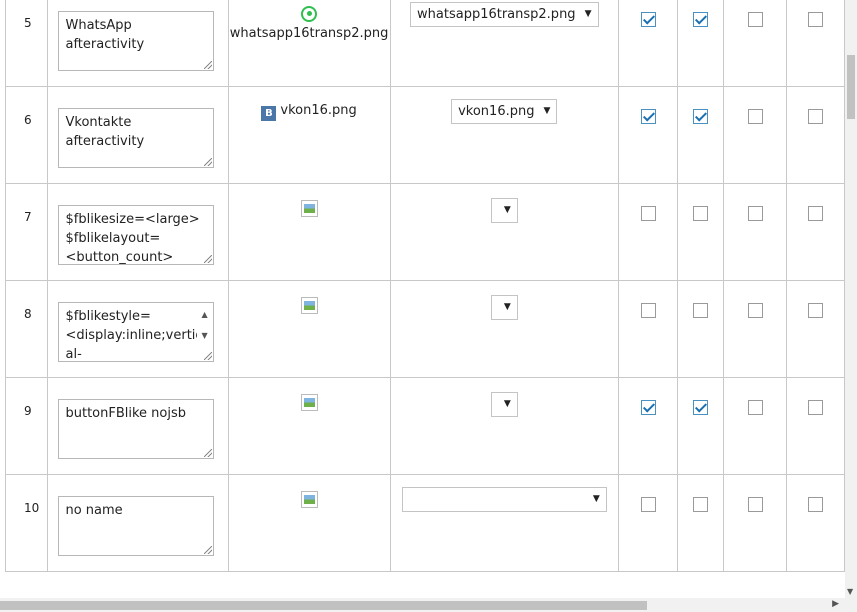 This screenshot has width=857, height=612. I want to click on whatsapp-icon, so click(309, 14).